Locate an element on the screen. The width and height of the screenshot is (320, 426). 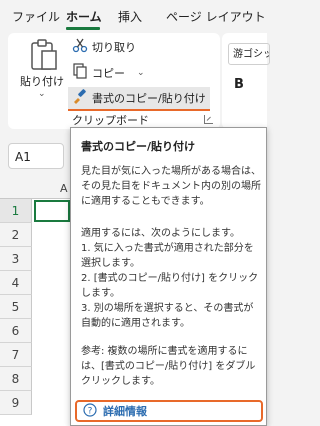
more-info-label: 詳細情報 is located at coordinates (125, 411).